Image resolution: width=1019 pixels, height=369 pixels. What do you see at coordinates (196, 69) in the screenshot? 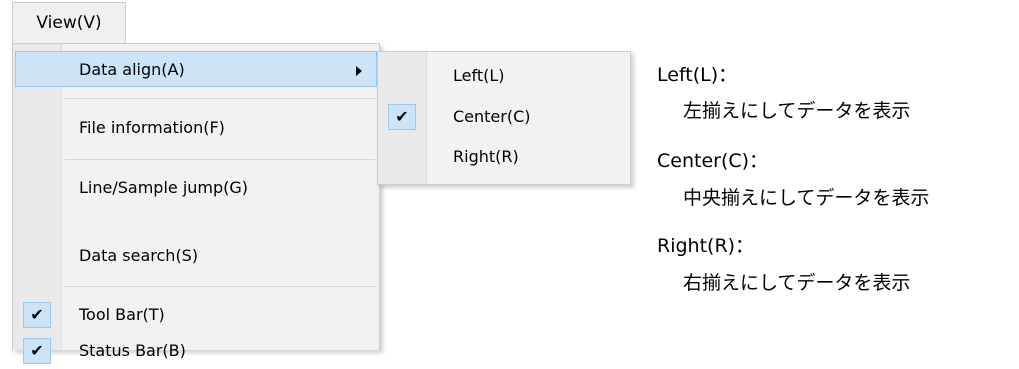
I see `menu-item-data-align: Data align(A)` at bounding box center [196, 69].